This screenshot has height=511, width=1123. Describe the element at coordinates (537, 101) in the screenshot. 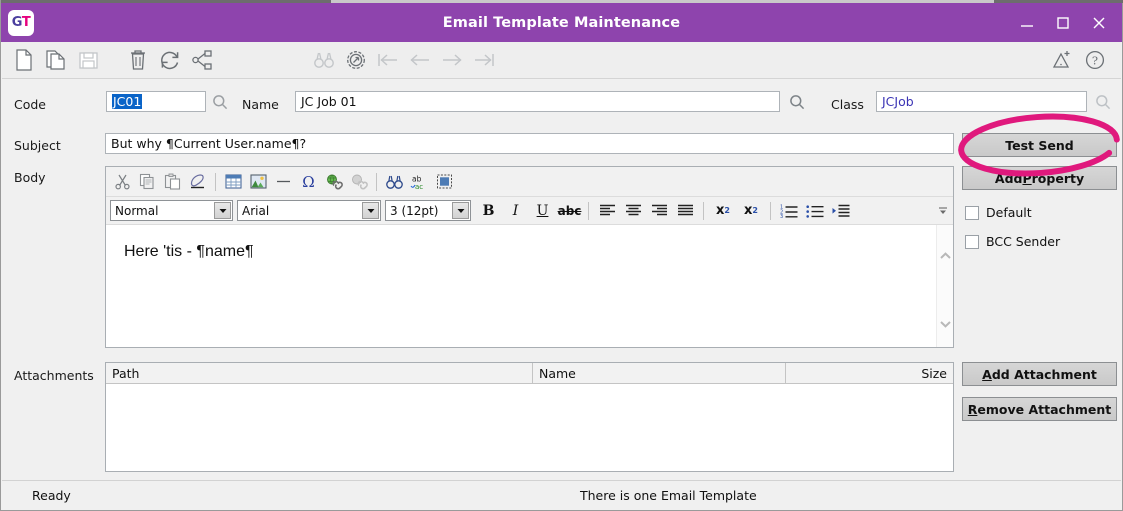

I see `name-input: JC Job 01` at that location.